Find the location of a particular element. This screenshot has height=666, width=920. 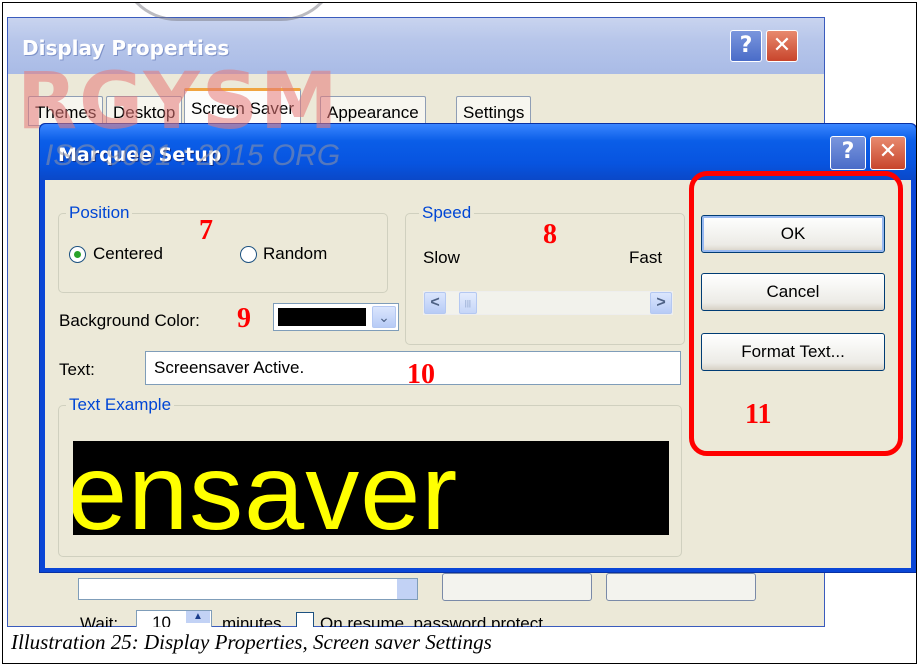

speed-slider-thumb: ||| is located at coordinates (467, 303).